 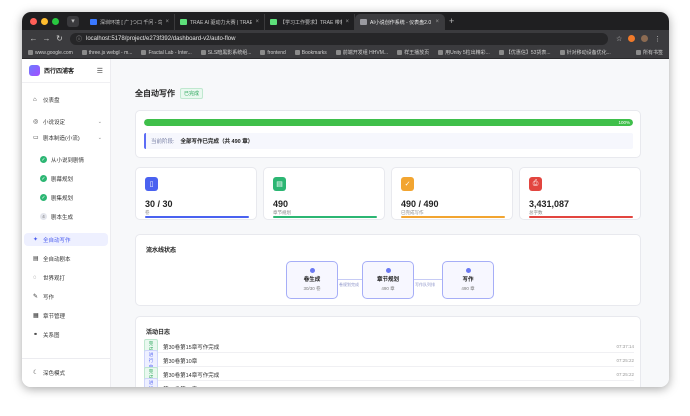 I want to click on tab-search-icon: ▾, so click(x=73, y=21).